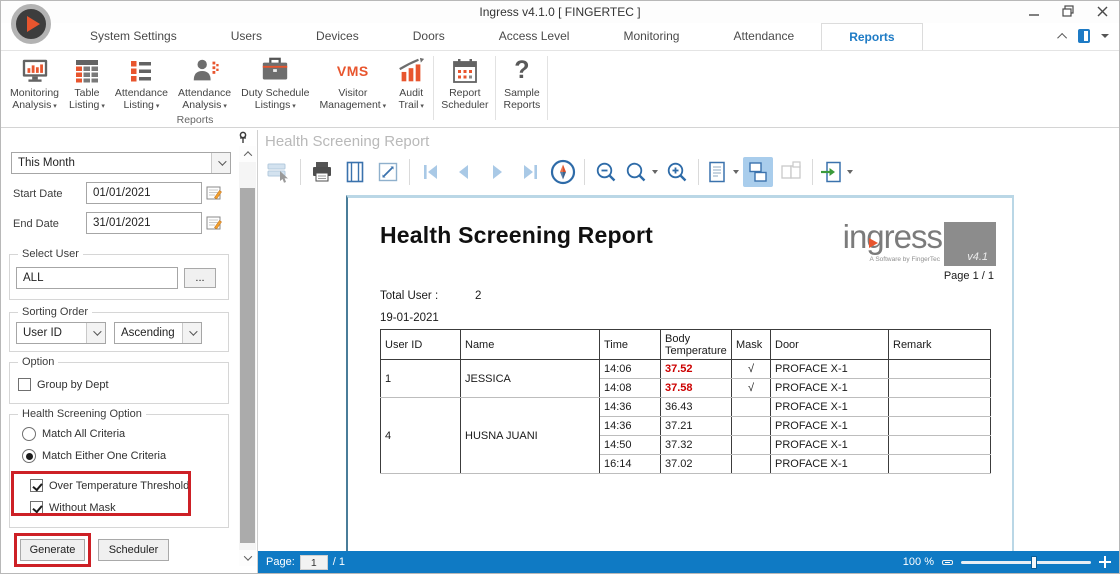 The height and width of the screenshot is (574, 1120). I want to click on over-temperature-threshold-checkbox: Over Temperature Threshold, so click(109, 485).